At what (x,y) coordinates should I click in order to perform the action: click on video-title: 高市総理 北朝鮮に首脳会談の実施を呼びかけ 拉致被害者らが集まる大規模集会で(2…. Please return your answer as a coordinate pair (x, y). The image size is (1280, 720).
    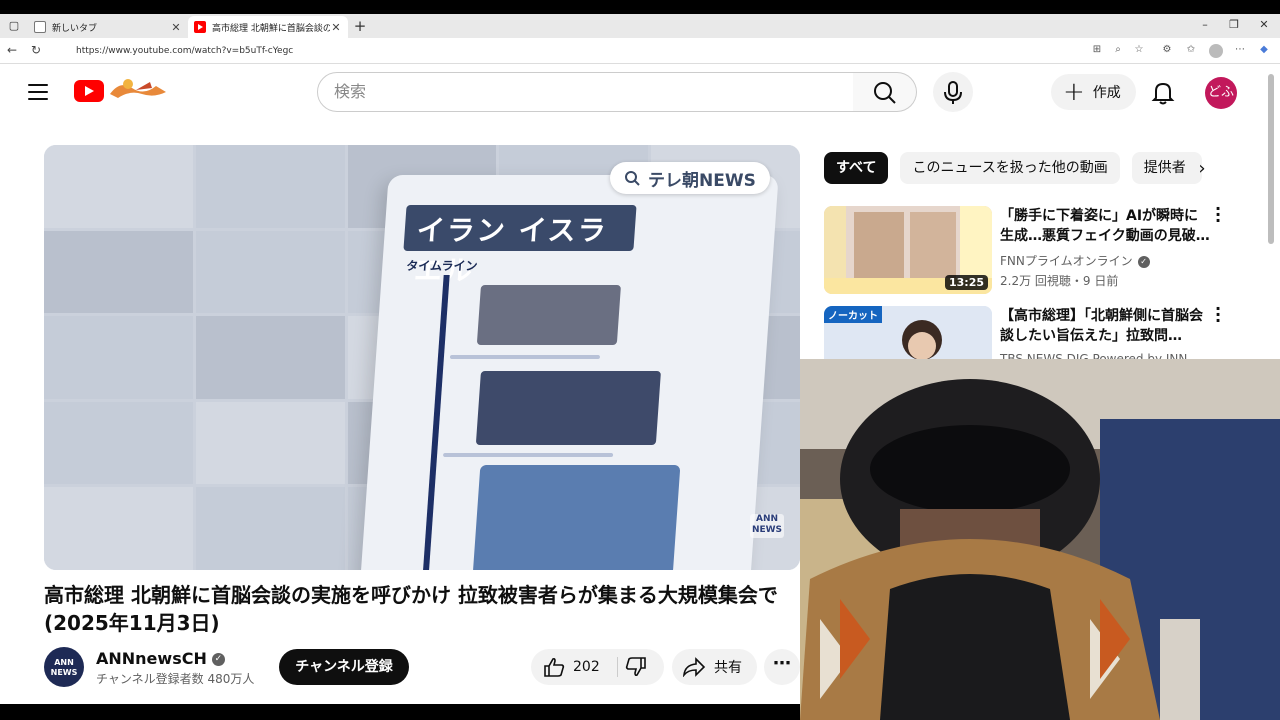
    Looking at the image, I should click on (411, 609).